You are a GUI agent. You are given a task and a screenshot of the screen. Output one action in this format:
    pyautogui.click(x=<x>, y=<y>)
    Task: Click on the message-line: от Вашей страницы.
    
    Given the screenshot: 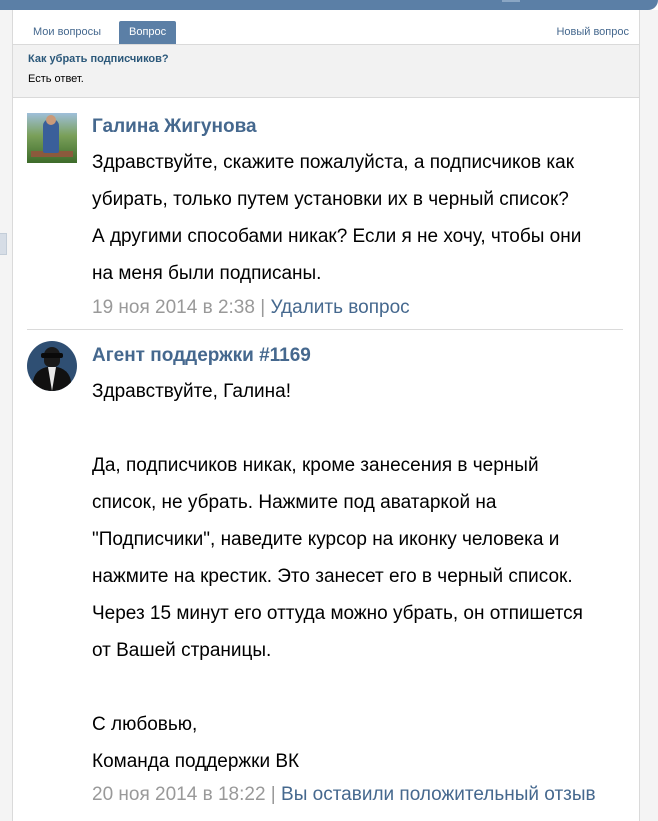 What is the action you would take?
    pyautogui.click(x=182, y=650)
    